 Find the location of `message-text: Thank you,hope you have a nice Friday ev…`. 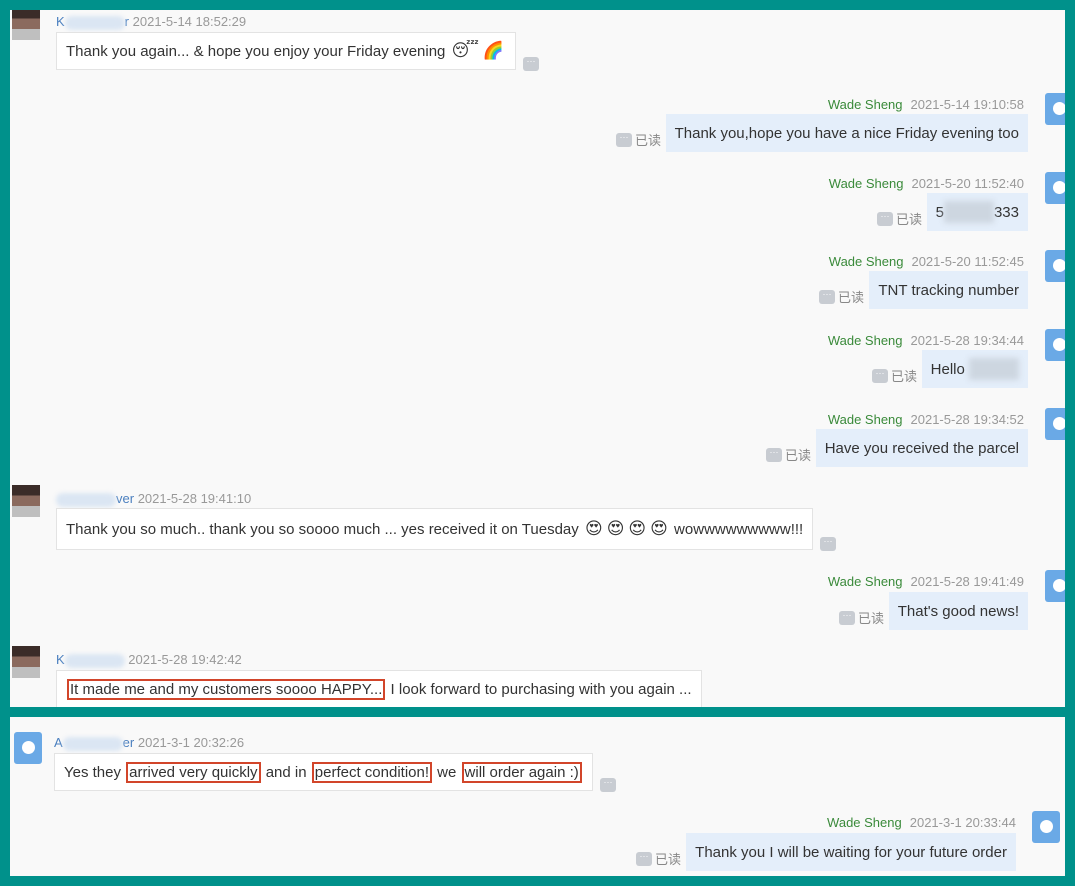

message-text: Thank you,hope you have a nice Friday ev… is located at coordinates (846, 133).